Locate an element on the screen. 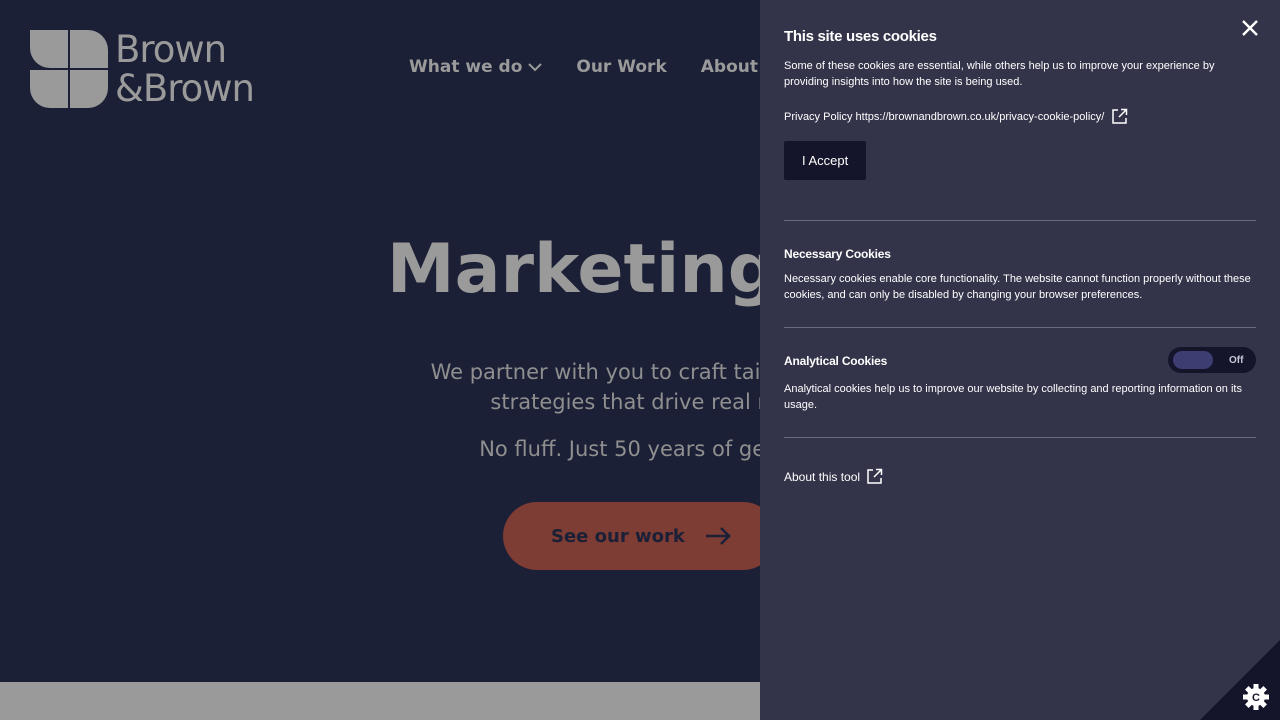  analytical-cookies-toggle: Off is located at coordinates (1212, 360).